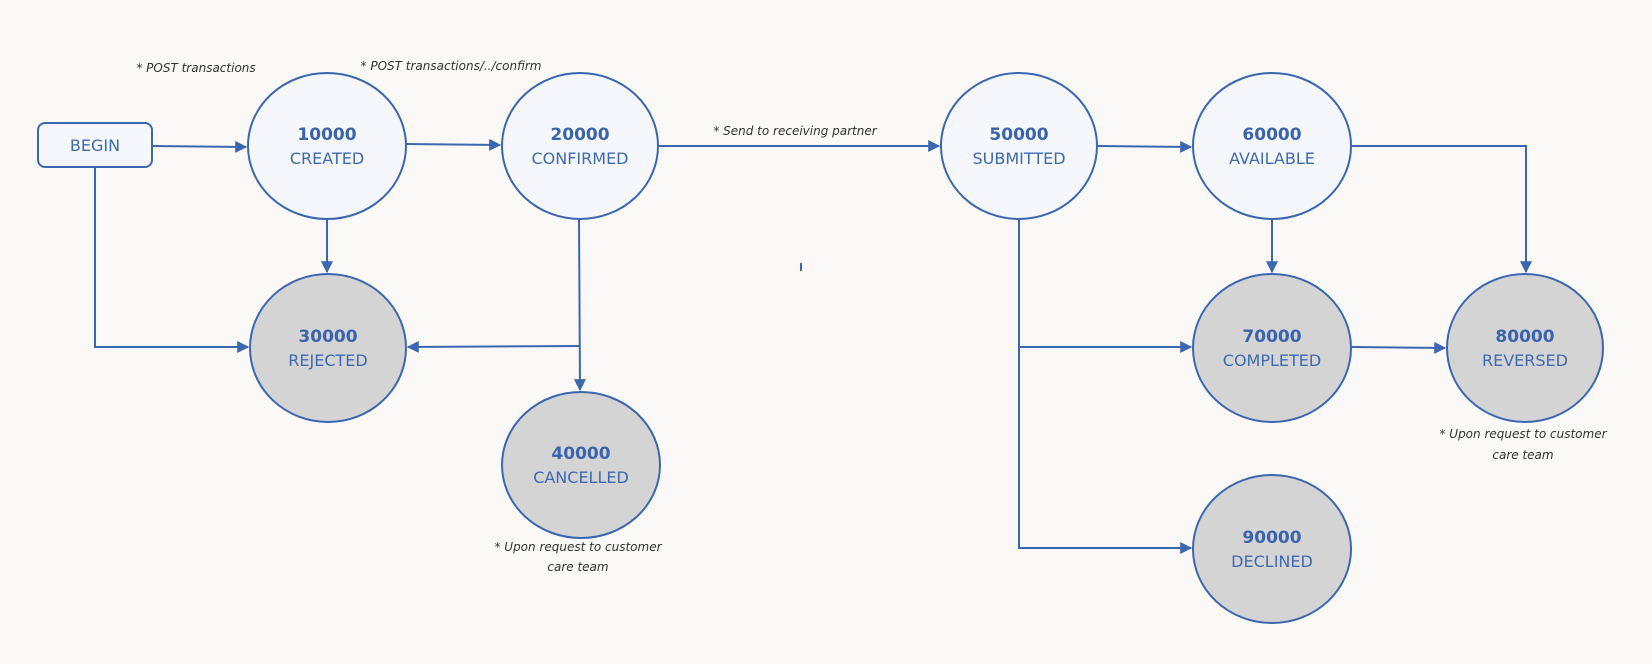 The image size is (1652, 664). I want to click on state-code: 40000, so click(580, 454).